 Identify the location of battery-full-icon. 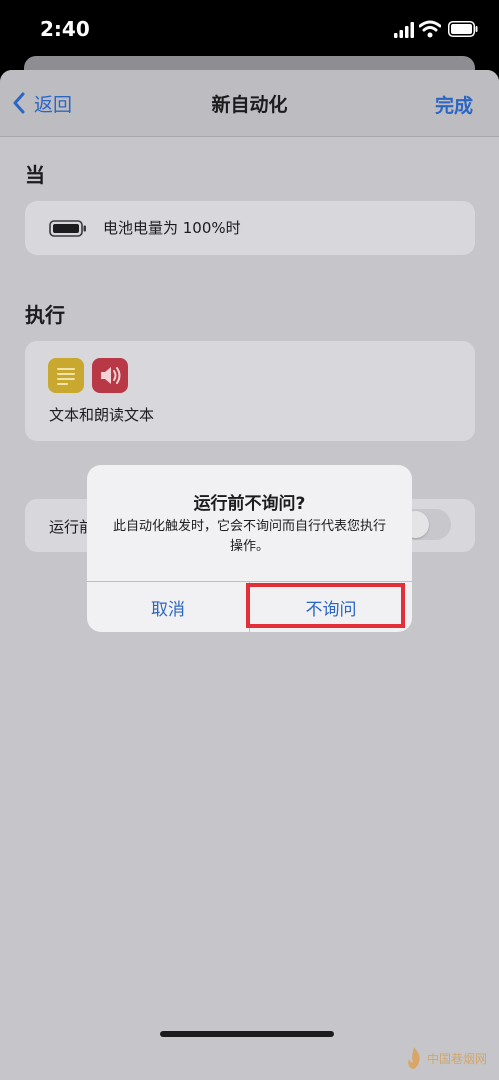
(67, 228).